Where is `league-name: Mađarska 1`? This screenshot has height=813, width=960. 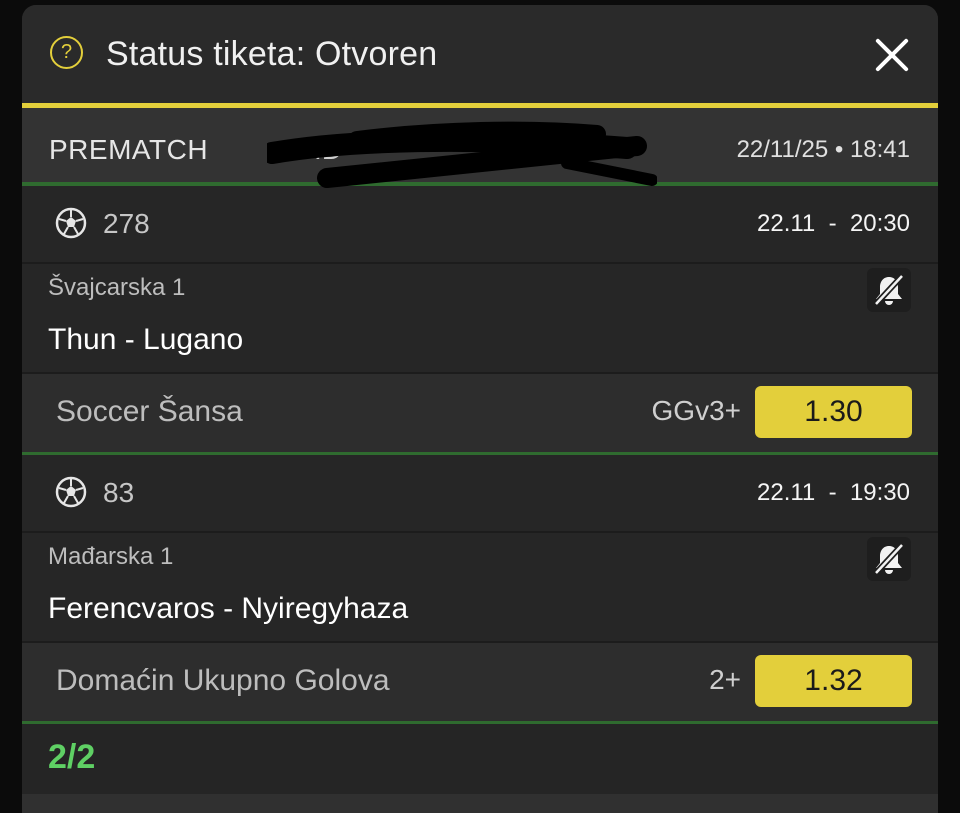 league-name: Mađarska 1 is located at coordinates (111, 556).